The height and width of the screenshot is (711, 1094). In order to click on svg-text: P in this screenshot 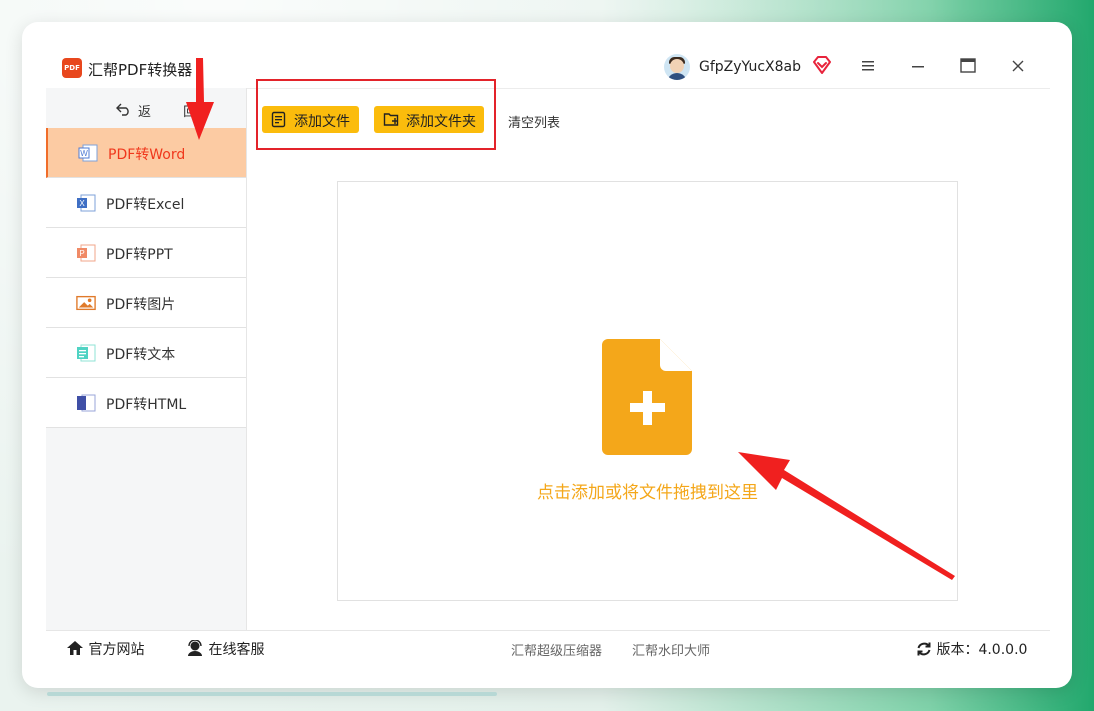, I will do `click(81, 253)`.